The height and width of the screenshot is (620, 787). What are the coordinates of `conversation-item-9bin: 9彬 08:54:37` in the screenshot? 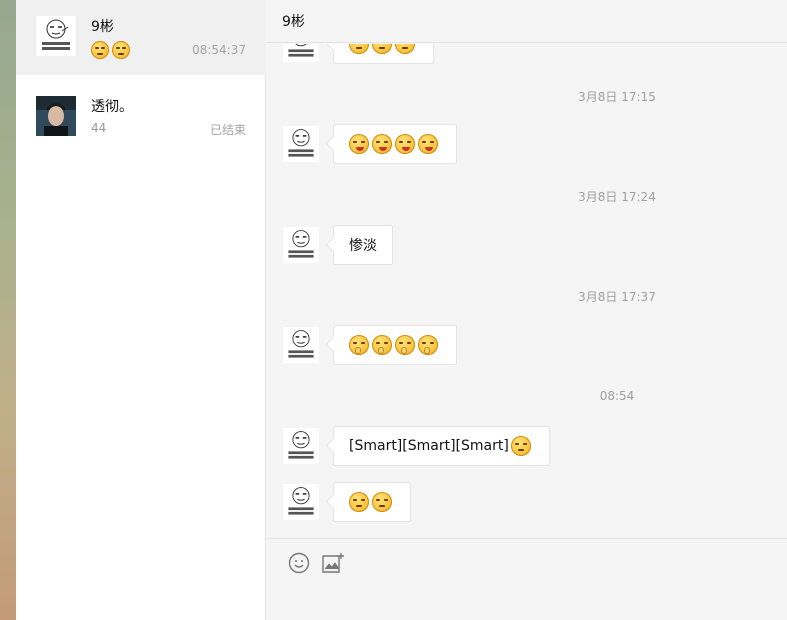 It's located at (141, 37).